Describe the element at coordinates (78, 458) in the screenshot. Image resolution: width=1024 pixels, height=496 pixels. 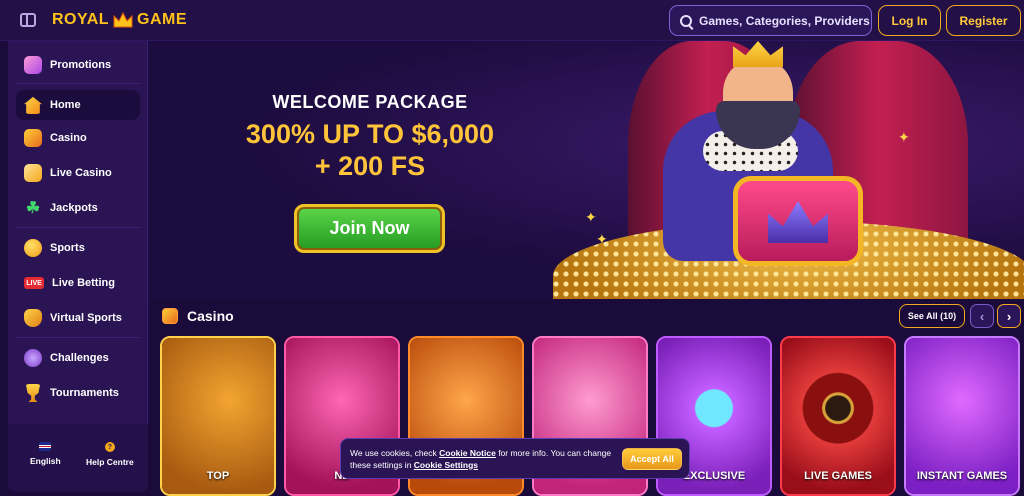
I see `sidebar-footer: English ? Help Centre` at that location.